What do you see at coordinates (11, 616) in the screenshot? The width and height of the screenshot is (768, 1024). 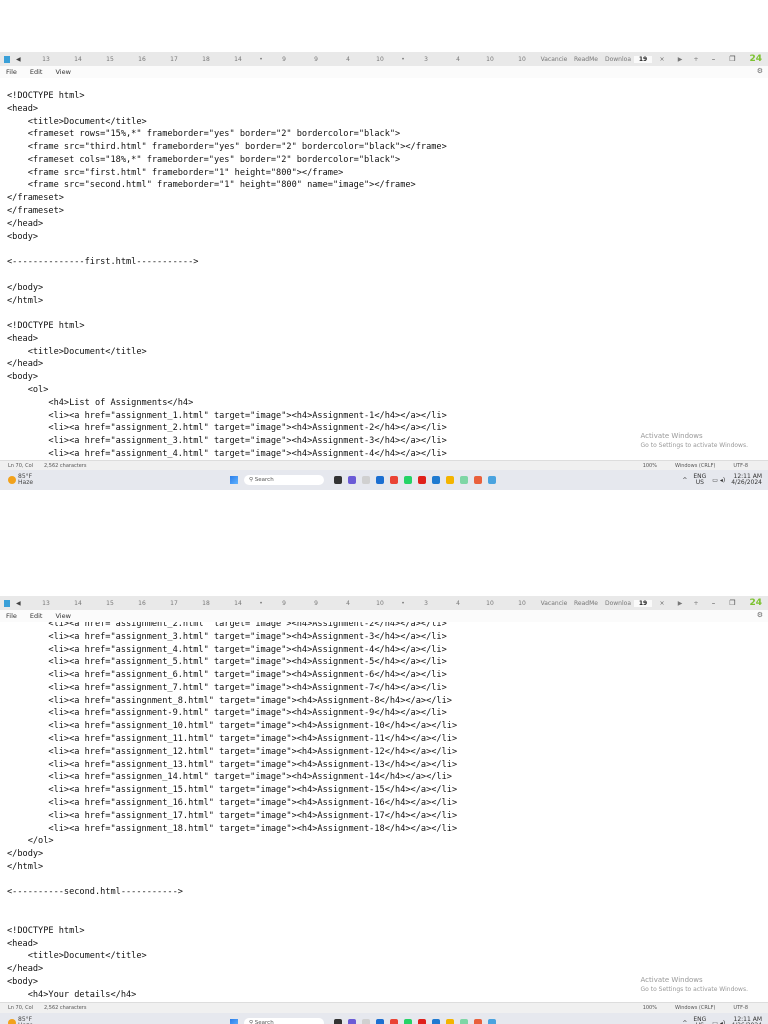 I see `menu-file: File` at bounding box center [11, 616].